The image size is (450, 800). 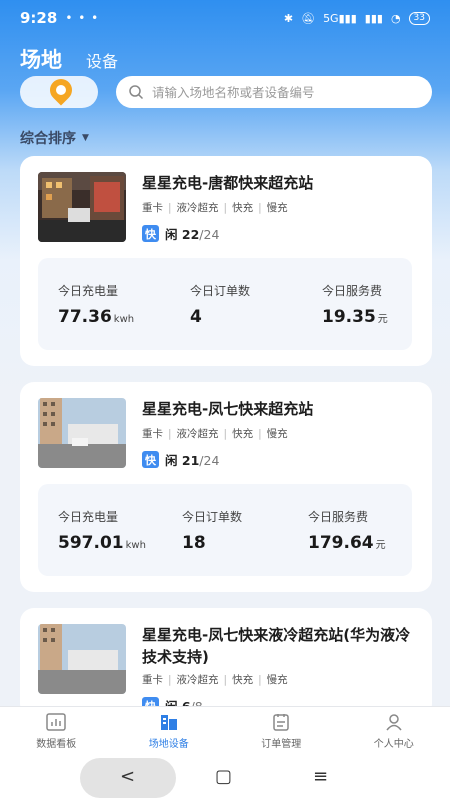 I want to click on nav-orders: 订单管理, so click(x=281, y=731).